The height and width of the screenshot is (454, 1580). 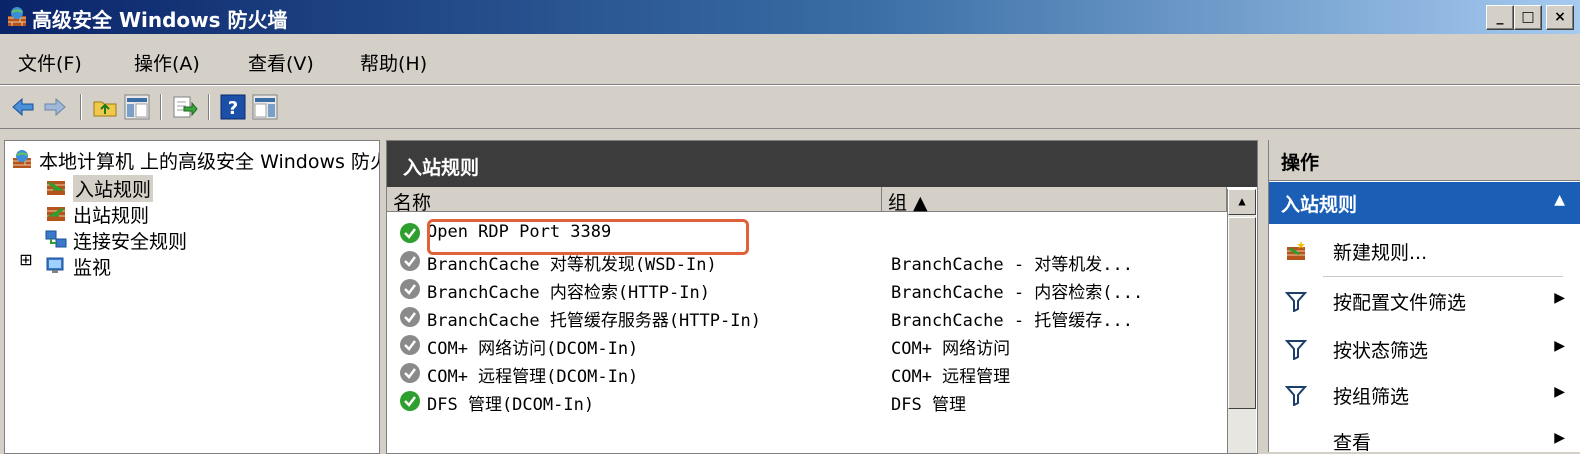 What do you see at coordinates (1559, 200) in the screenshot?
I see `collapse-icon: ▲` at bounding box center [1559, 200].